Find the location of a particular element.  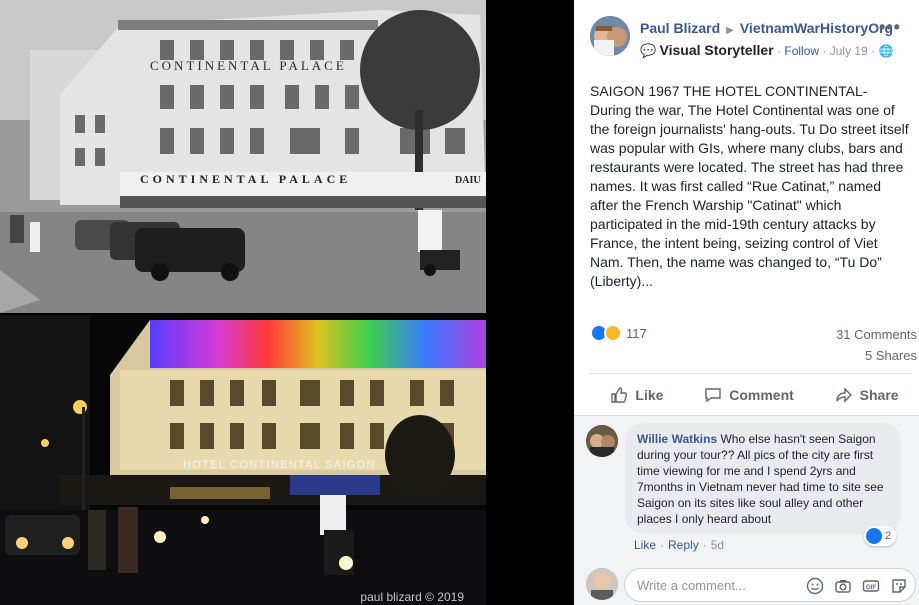

comment-time: 5d is located at coordinates (717, 545).